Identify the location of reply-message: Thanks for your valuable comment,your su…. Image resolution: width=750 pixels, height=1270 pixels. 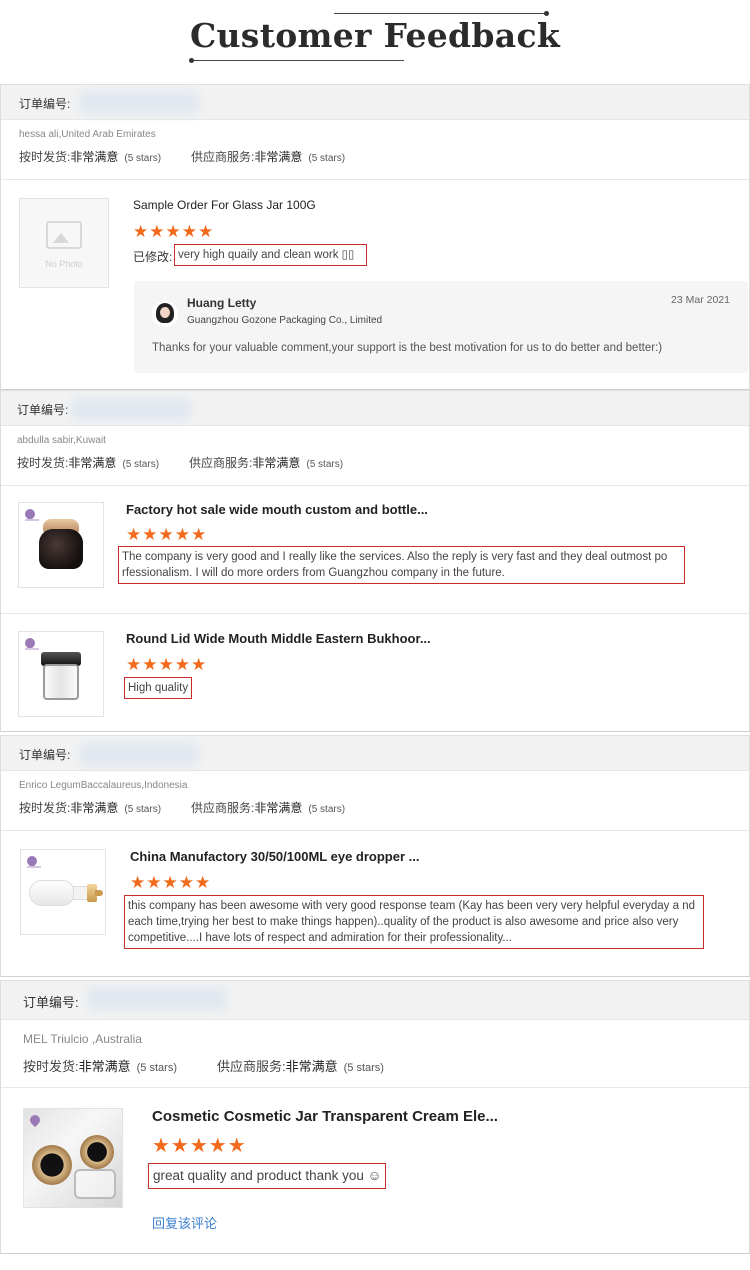
(407, 348).